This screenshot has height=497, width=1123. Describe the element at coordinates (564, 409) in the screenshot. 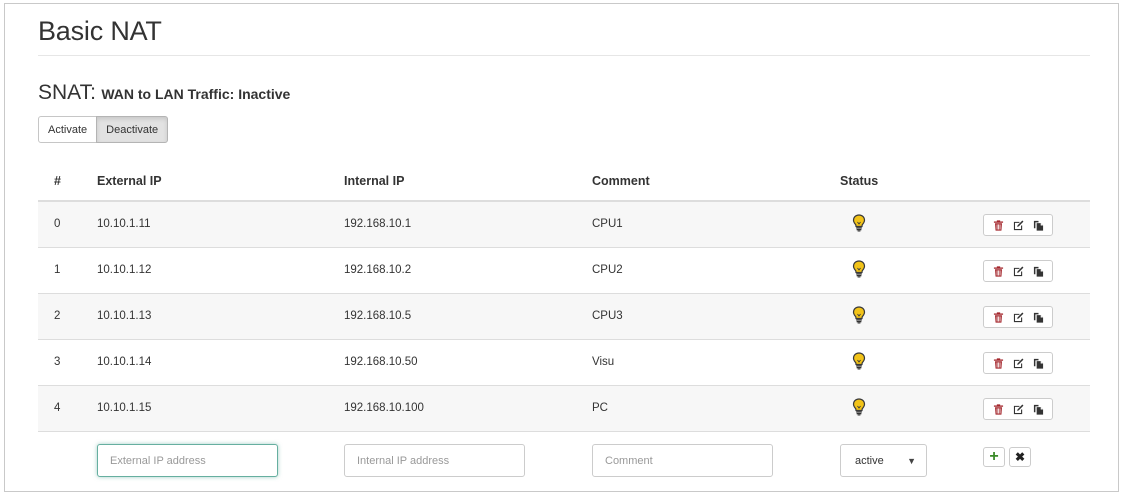

I see `table-row: 4 10.10.1.15 192.168.10.100 PC` at that location.